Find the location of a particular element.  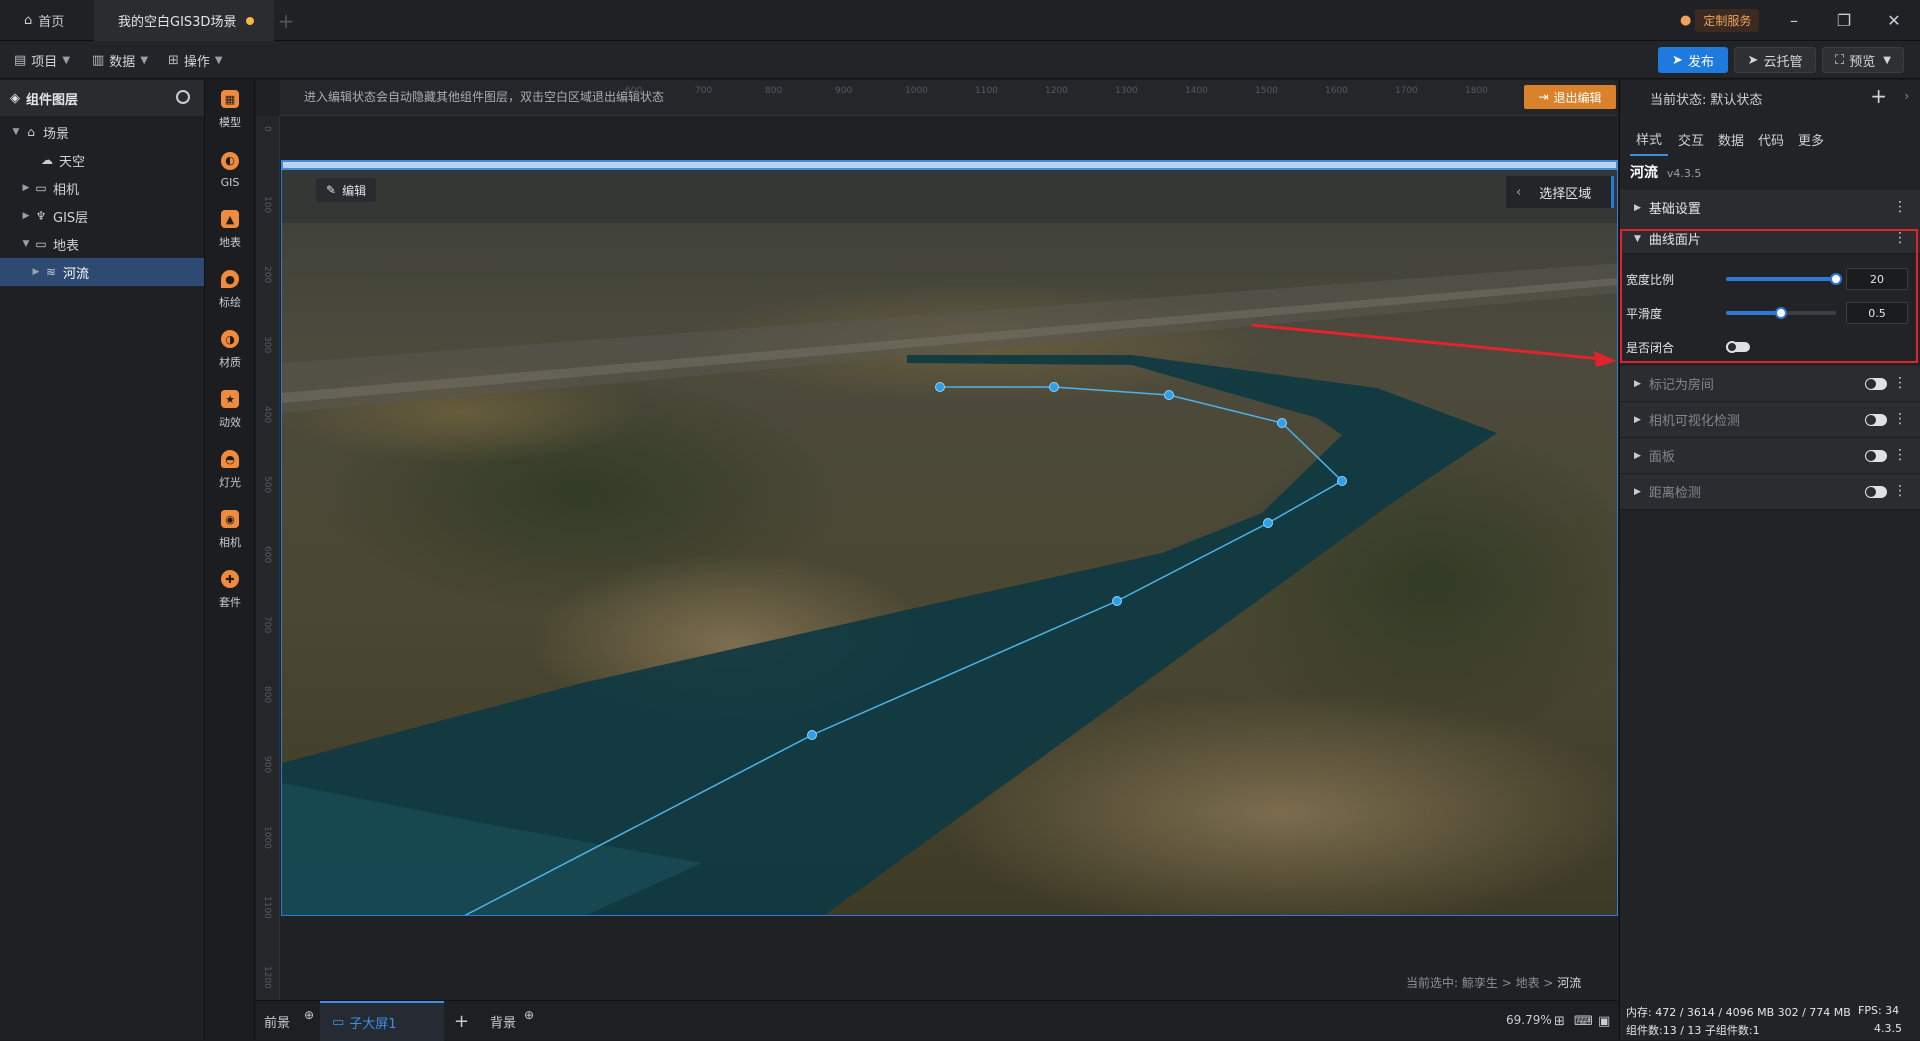

select-area-button: ‹ 选择区域 is located at coordinates (1560, 192).